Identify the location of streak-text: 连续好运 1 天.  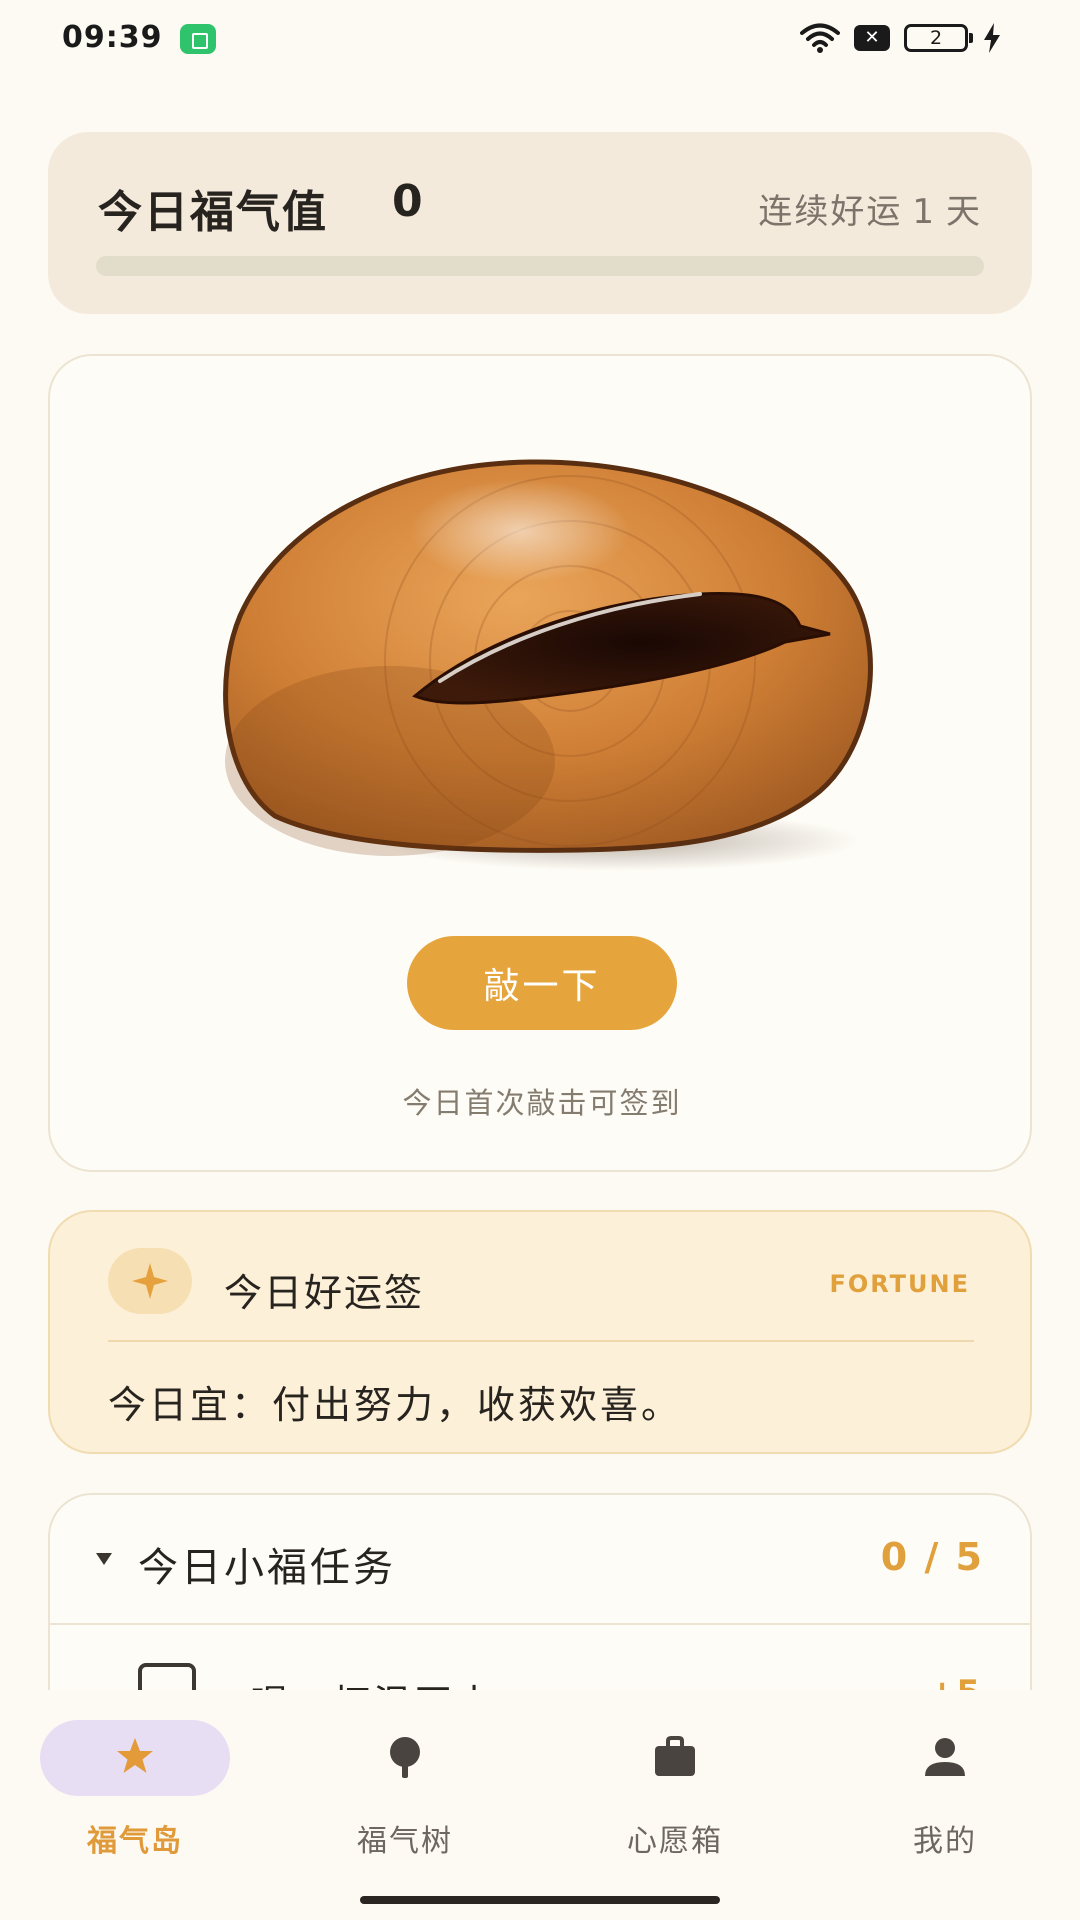
(870, 208).